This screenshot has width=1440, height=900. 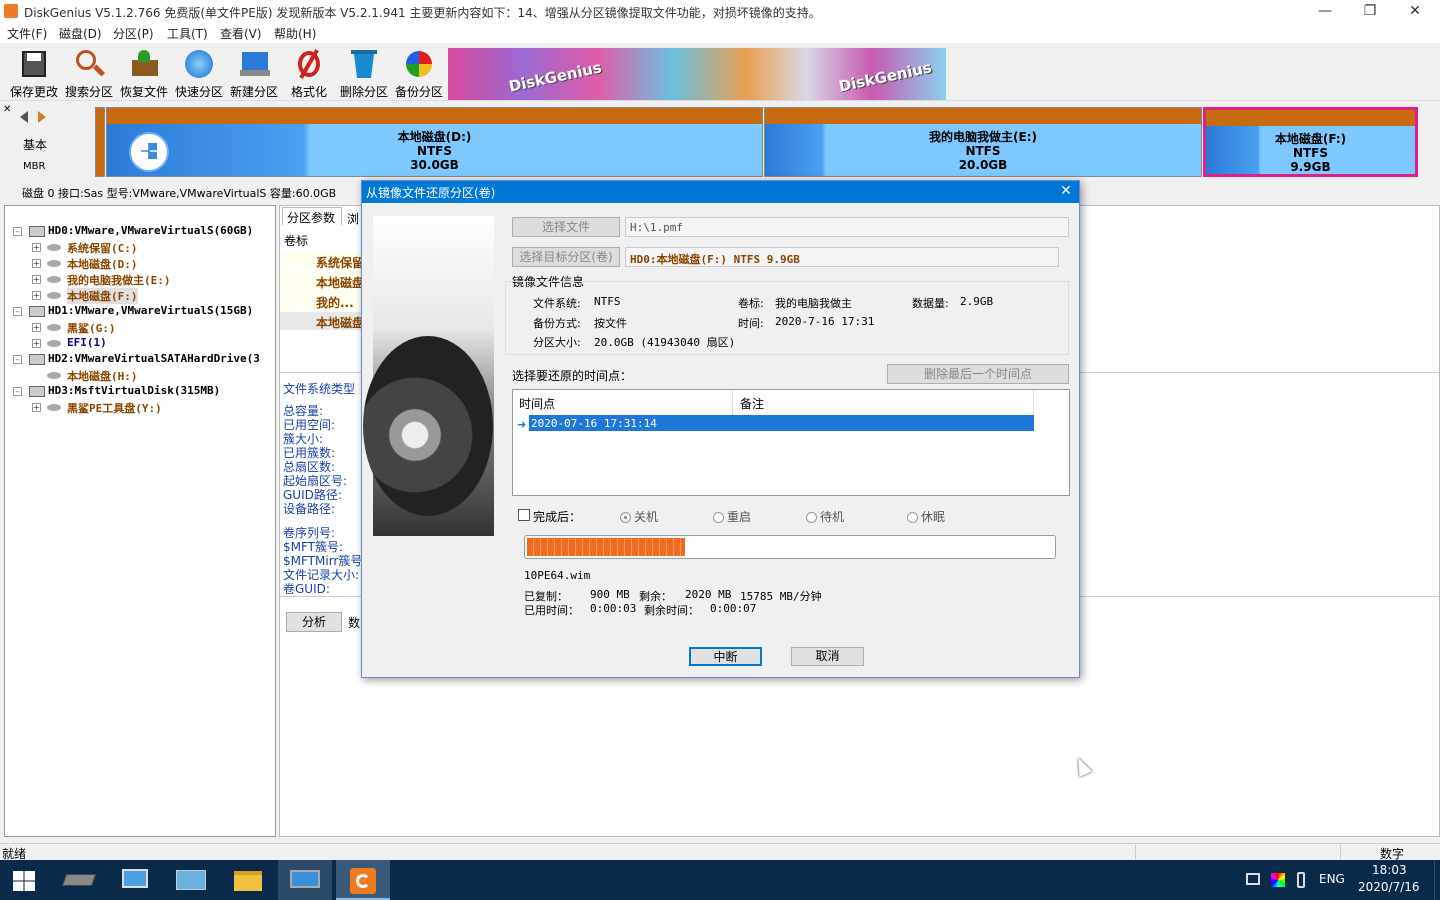 I want to click on taskbar-diskmgmt, so click(x=79, y=880).